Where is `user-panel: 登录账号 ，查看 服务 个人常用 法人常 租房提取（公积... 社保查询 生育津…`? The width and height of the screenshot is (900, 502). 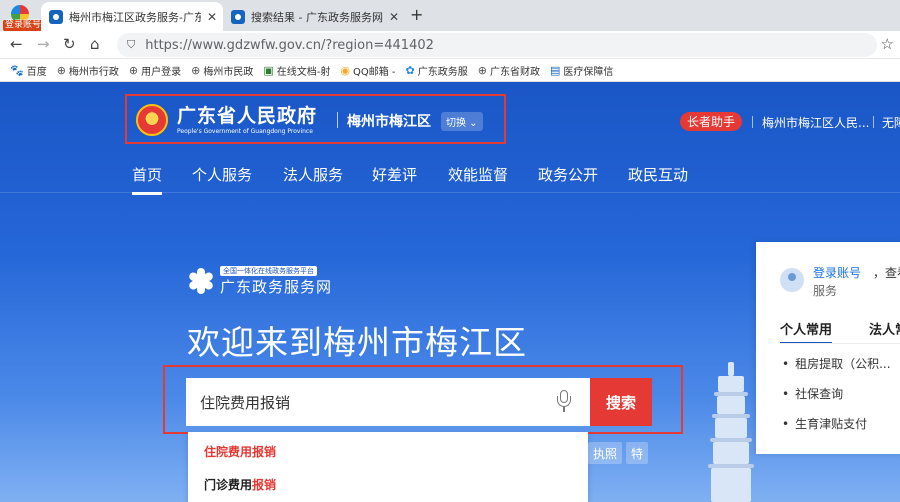 user-panel: 登录账号 ，查看 服务 个人常用 法人常 租房提取（公积... 社保查询 生育津… is located at coordinates (828, 348).